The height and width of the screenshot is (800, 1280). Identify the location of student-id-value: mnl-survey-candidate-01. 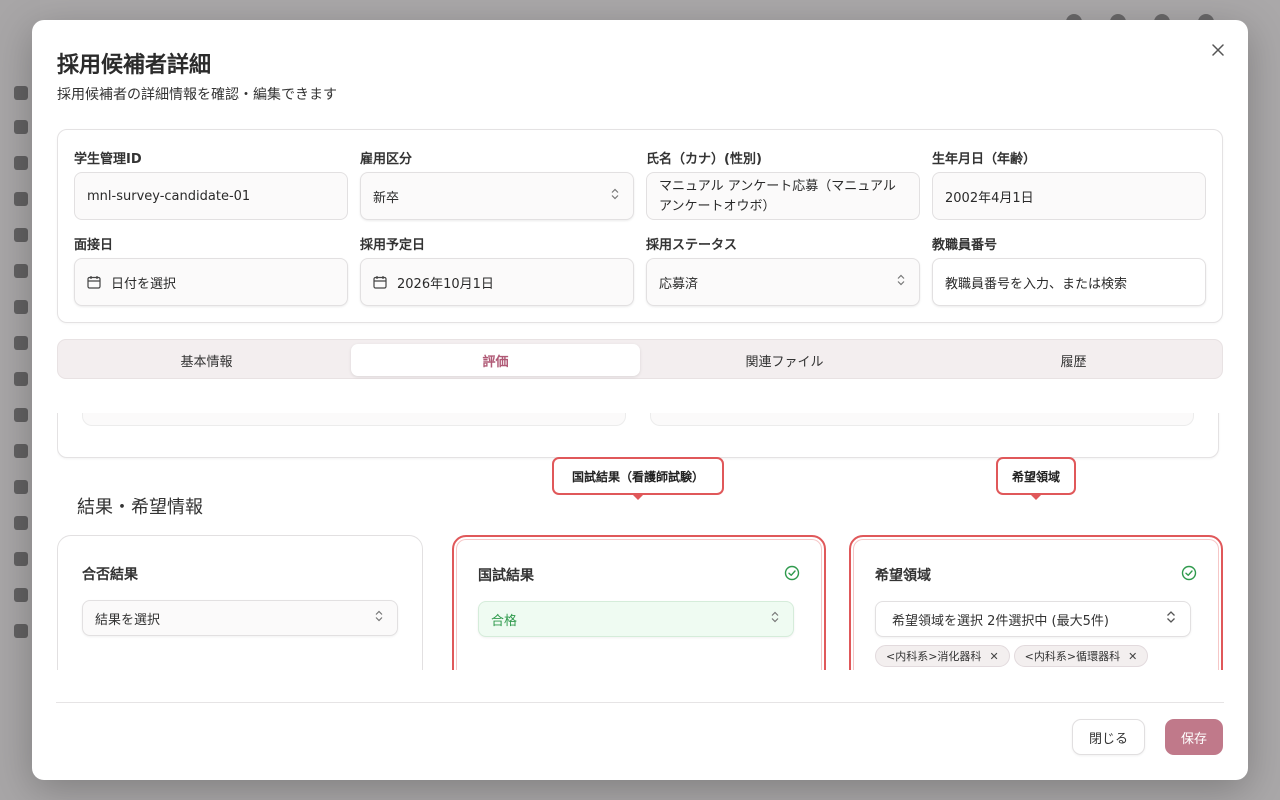
(169, 196).